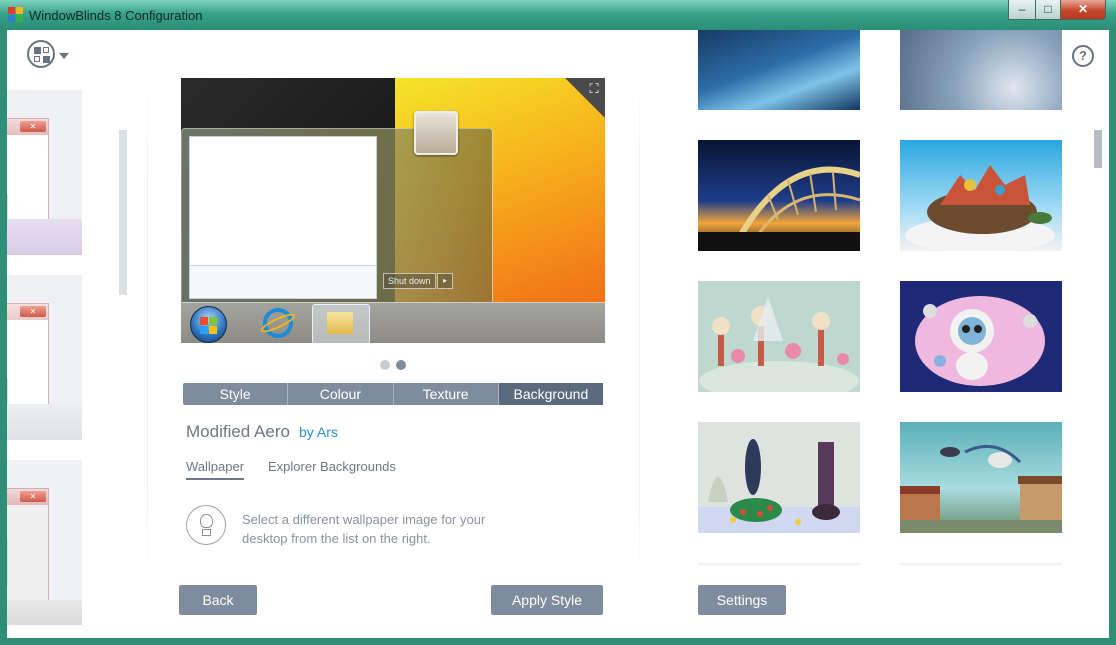  I want to click on subtab-explorer-backgrounds: Explorer Backgrounds, so click(332, 466).